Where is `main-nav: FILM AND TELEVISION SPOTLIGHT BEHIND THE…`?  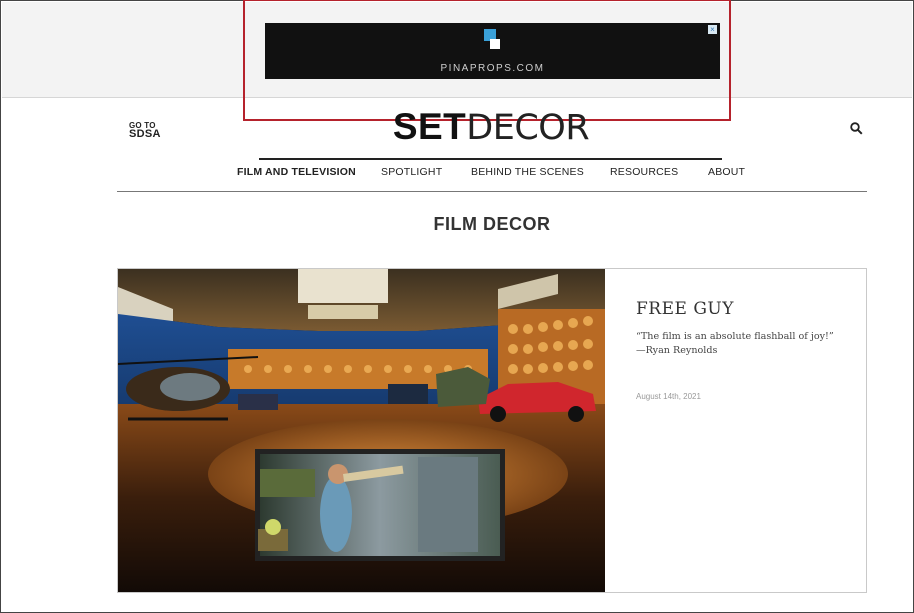 main-nav: FILM AND TELEVISION SPOTLIGHT BEHIND THE… is located at coordinates (492, 176).